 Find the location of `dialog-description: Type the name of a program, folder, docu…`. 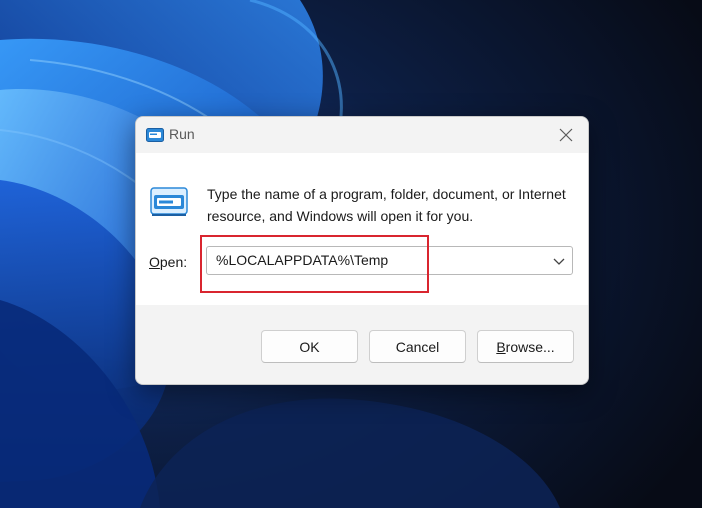

dialog-description: Type the name of a program, folder, docu… is located at coordinates (386, 205).